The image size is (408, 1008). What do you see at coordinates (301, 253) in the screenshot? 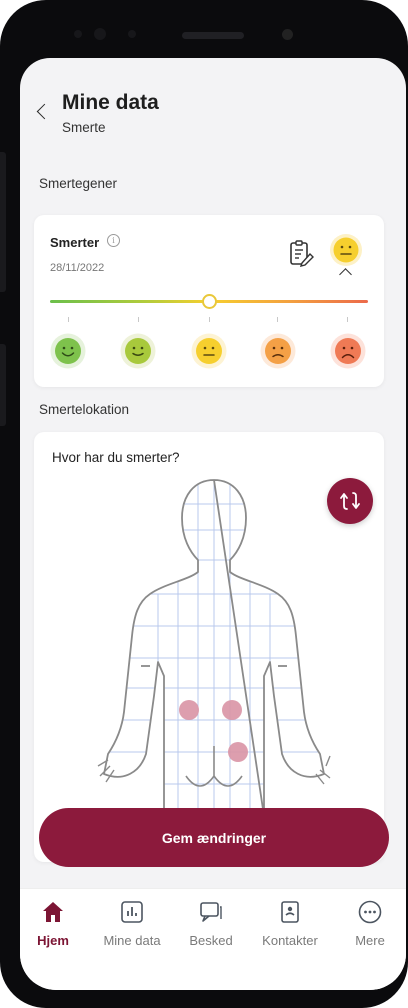
I see `notes-icon` at bounding box center [301, 253].